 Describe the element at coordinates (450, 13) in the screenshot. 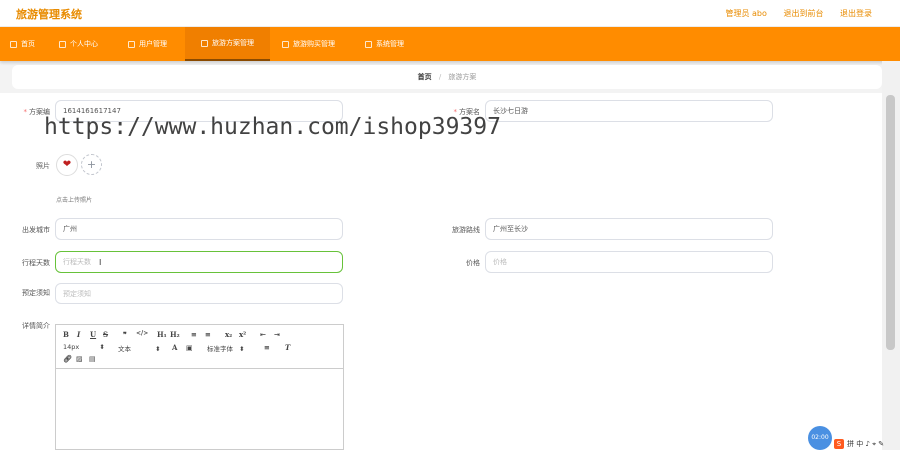

I see `top-header: 旅游管理系统 管理员 abo 退出到前台 退出登录` at that location.